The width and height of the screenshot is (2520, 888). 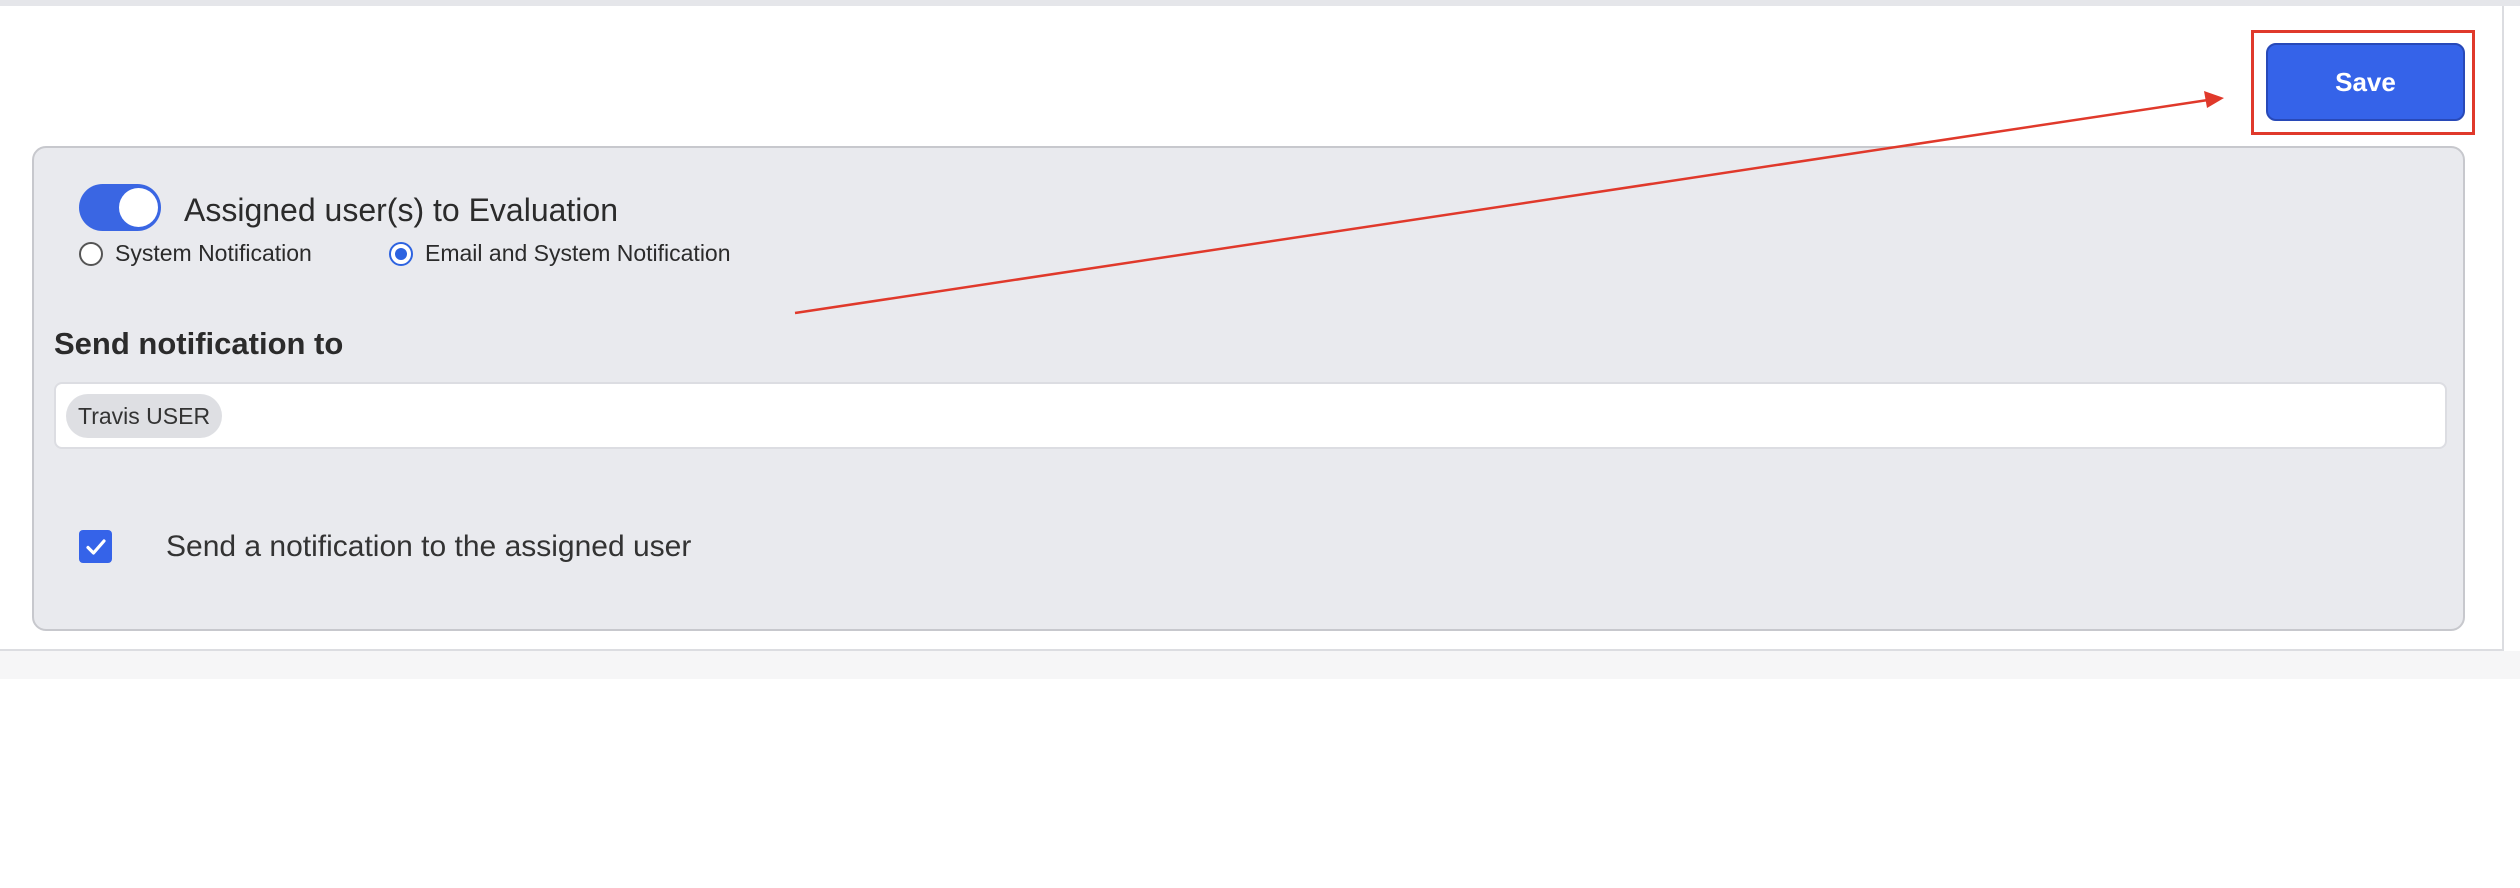 What do you see at coordinates (401, 210) in the screenshot?
I see `toggle-label: Assigned user(s) to Evaluation` at bounding box center [401, 210].